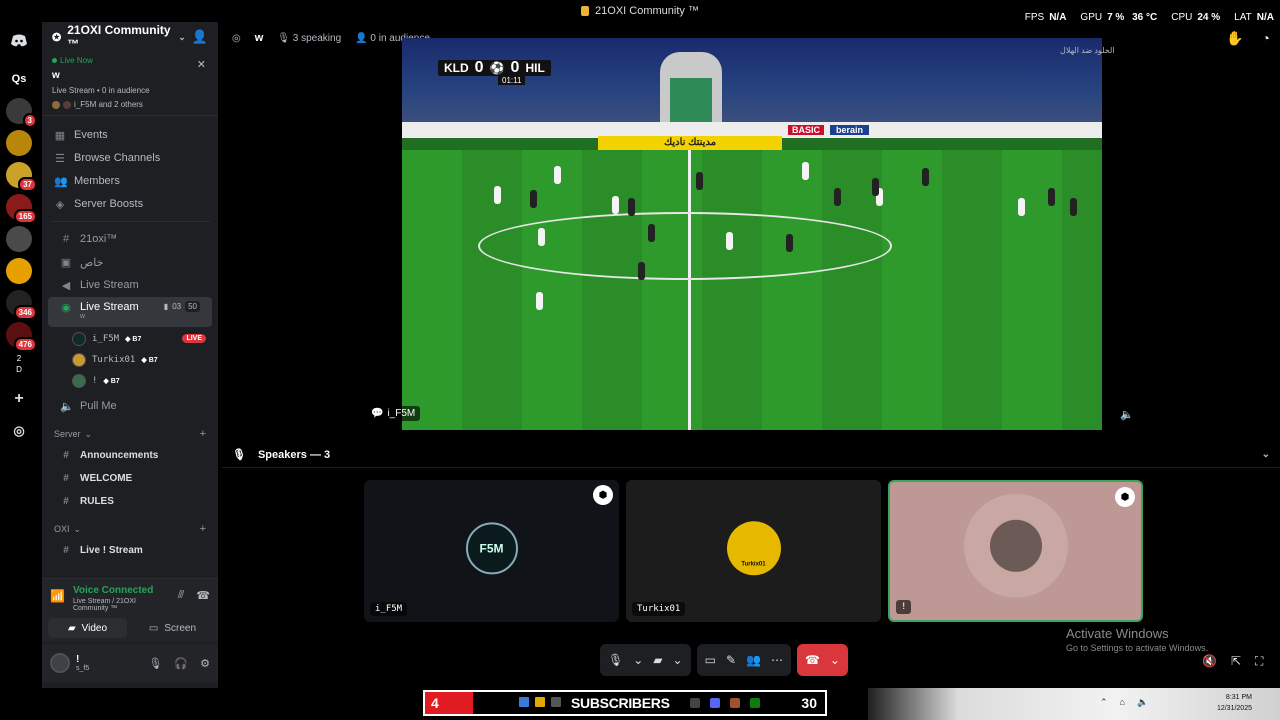  I want to click on category-oxi: OXI ⌄ +, so click(130, 529).